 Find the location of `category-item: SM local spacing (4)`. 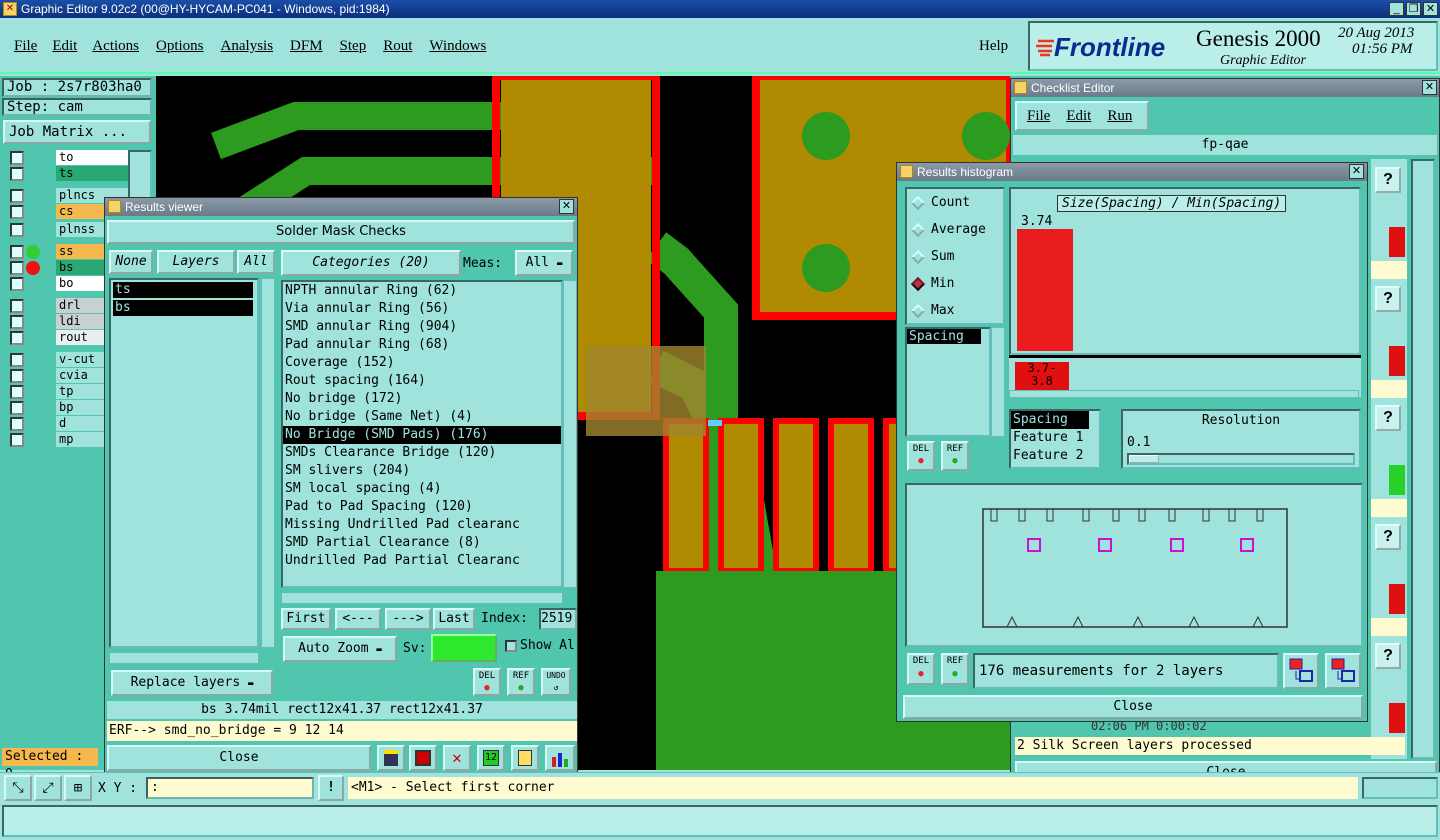

category-item: SM local spacing (4) is located at coordinates (422, 489).